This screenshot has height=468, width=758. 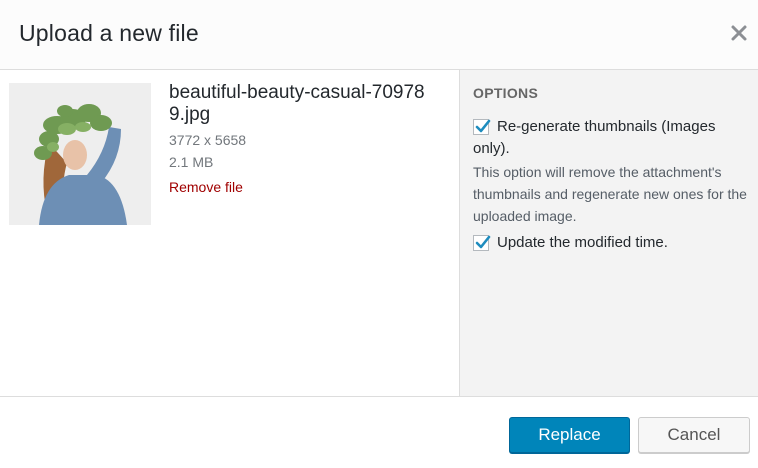 I want to click on dialog-header: Upload a new file, so click(x=379, y=35).